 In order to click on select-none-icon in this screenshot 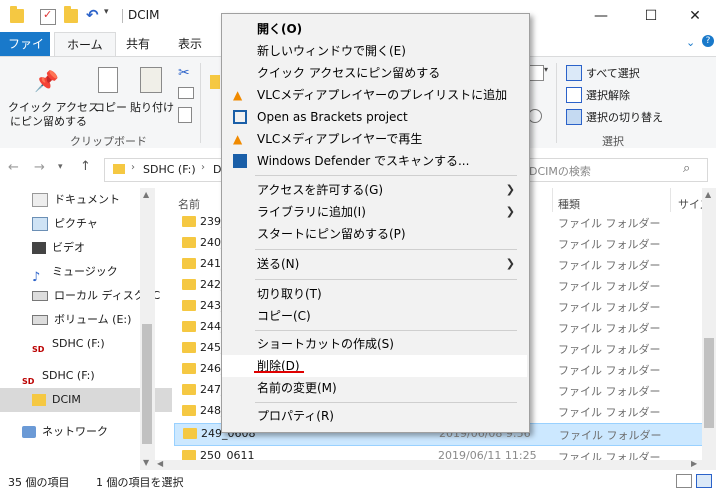, I will do `click(574, 95)`.